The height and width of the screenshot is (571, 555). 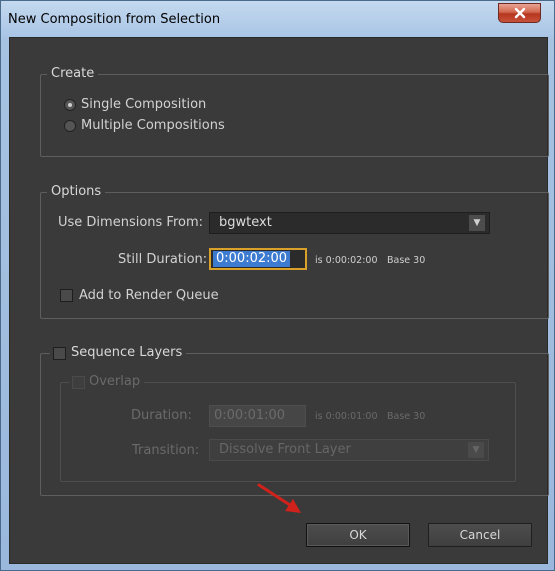 I want to click on overlap-duration-field: 0:00:01:00, so click(x=257, y=416).